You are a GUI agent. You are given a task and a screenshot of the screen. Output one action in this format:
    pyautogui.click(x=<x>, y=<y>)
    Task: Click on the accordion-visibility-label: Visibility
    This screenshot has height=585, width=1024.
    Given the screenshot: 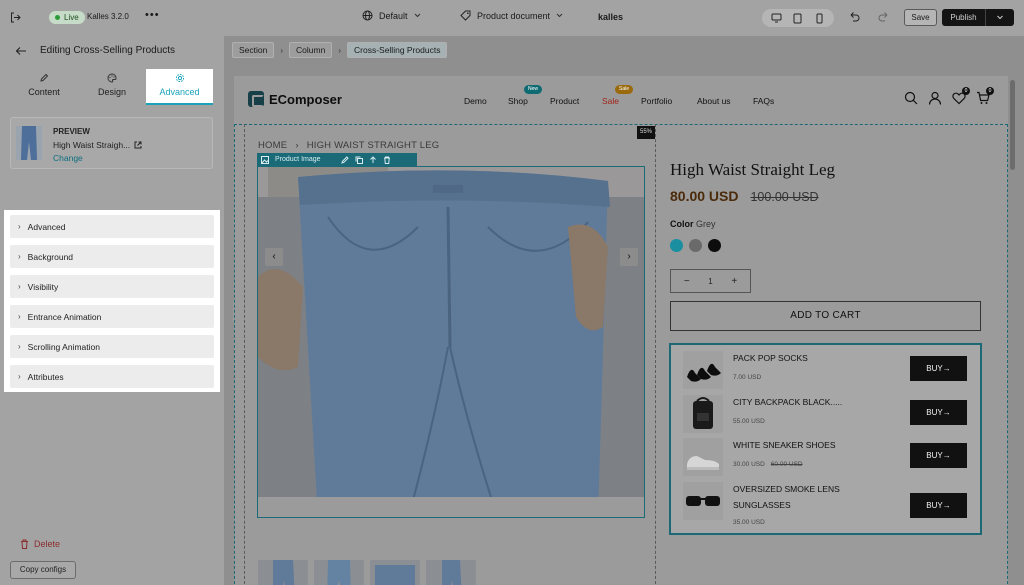 What is the action you would take?
    pyautogui.click(x=43, y=286)
    